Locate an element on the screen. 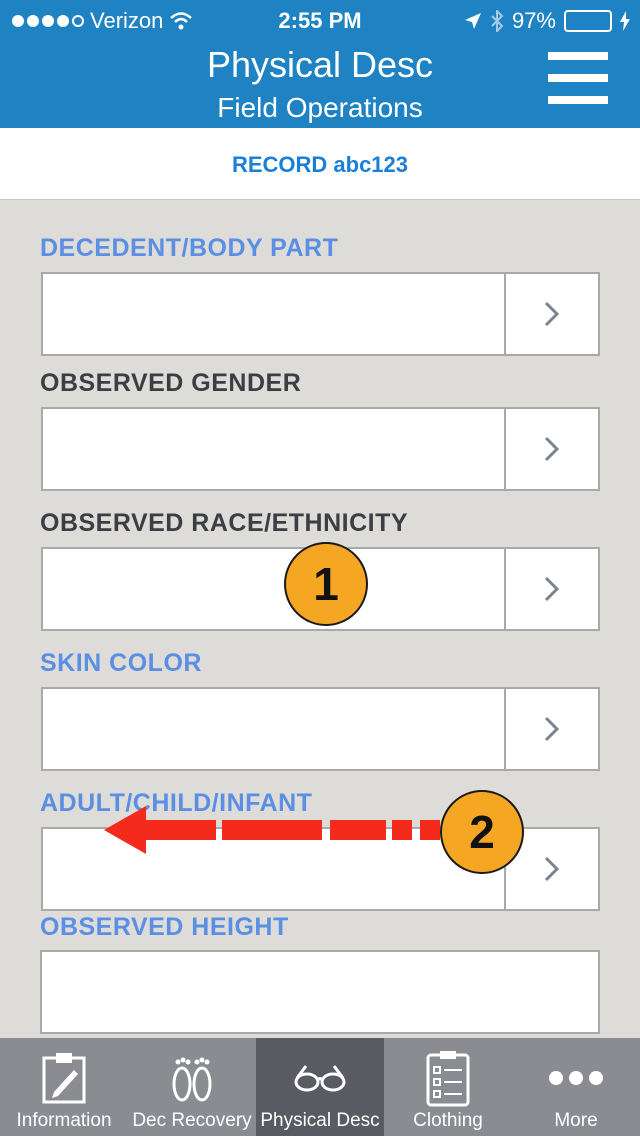  record-bar: RECORD abc123 is located at coordinates (320, 164).